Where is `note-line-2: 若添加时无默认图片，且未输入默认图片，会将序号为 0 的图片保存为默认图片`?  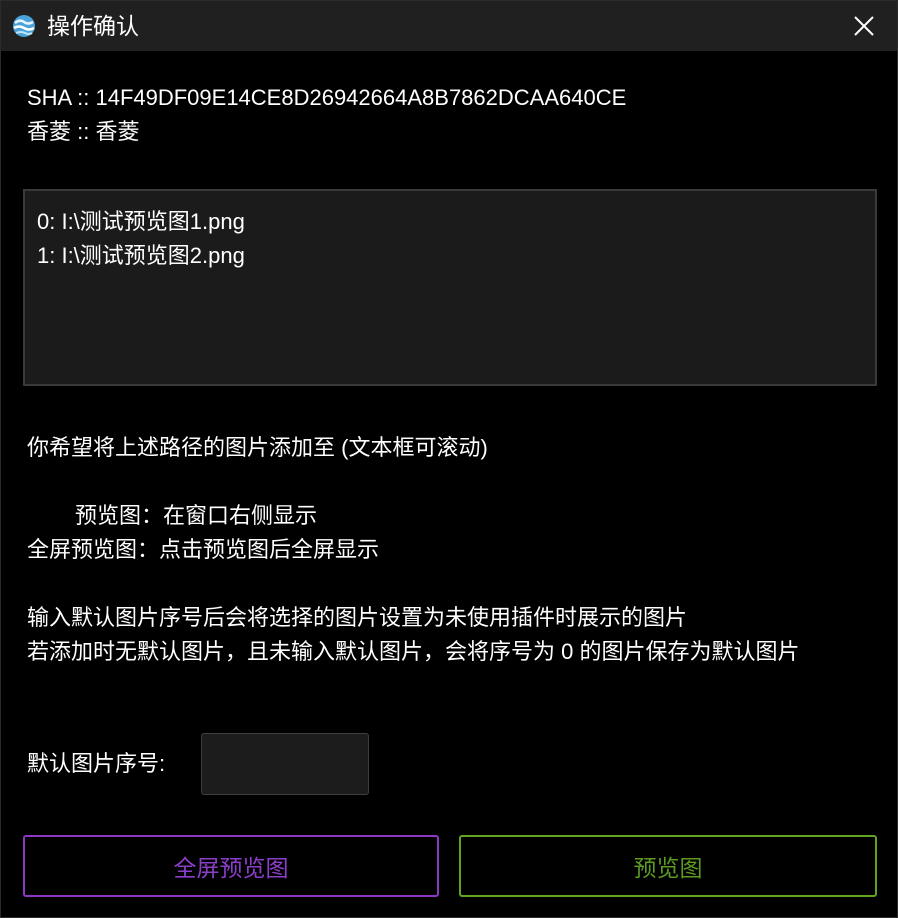 note-line-2: 若添加时无默认图片，且未输入默认图片，会将序号为 0 的图片保存为默认图片 is located at coordinates (413, 651).